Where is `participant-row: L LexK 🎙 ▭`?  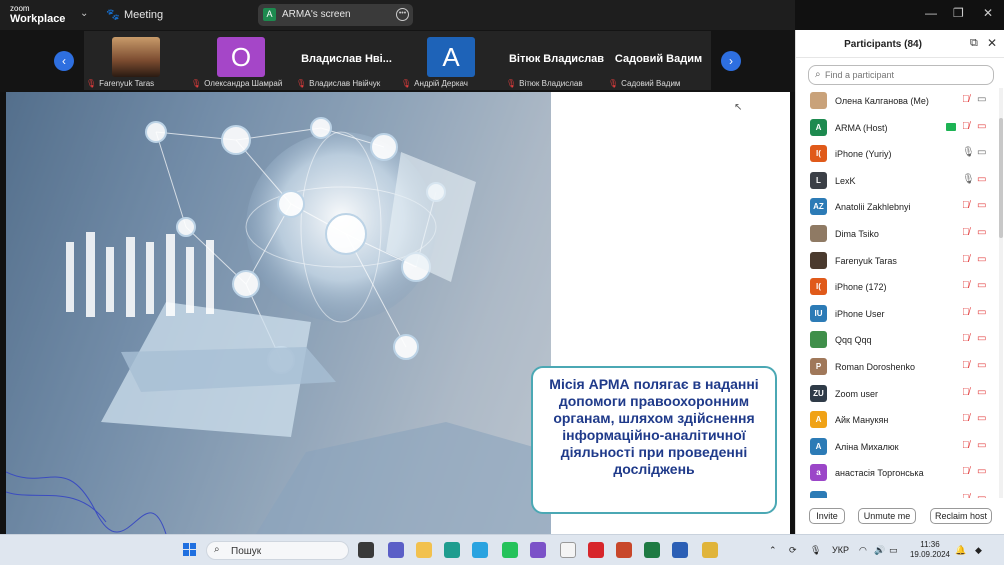
participant-row: L LexK 🎙 ▭ is located at coordinates (896, 181).